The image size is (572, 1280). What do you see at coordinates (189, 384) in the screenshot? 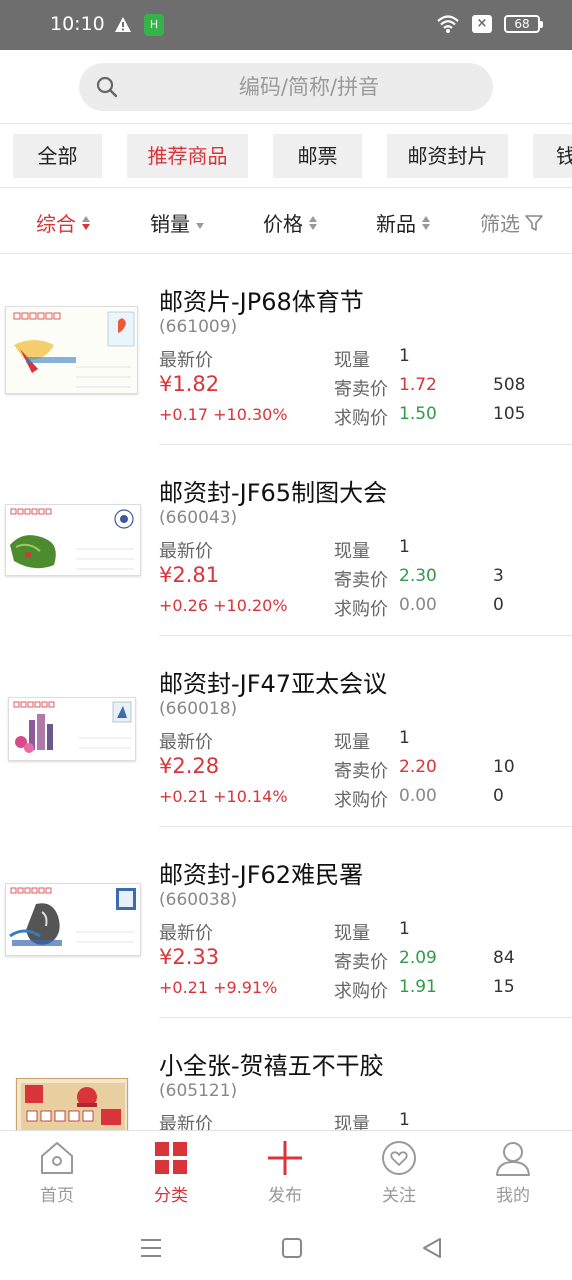
I see `latest-price: ¥1.82` at bounding box center [189, 384].